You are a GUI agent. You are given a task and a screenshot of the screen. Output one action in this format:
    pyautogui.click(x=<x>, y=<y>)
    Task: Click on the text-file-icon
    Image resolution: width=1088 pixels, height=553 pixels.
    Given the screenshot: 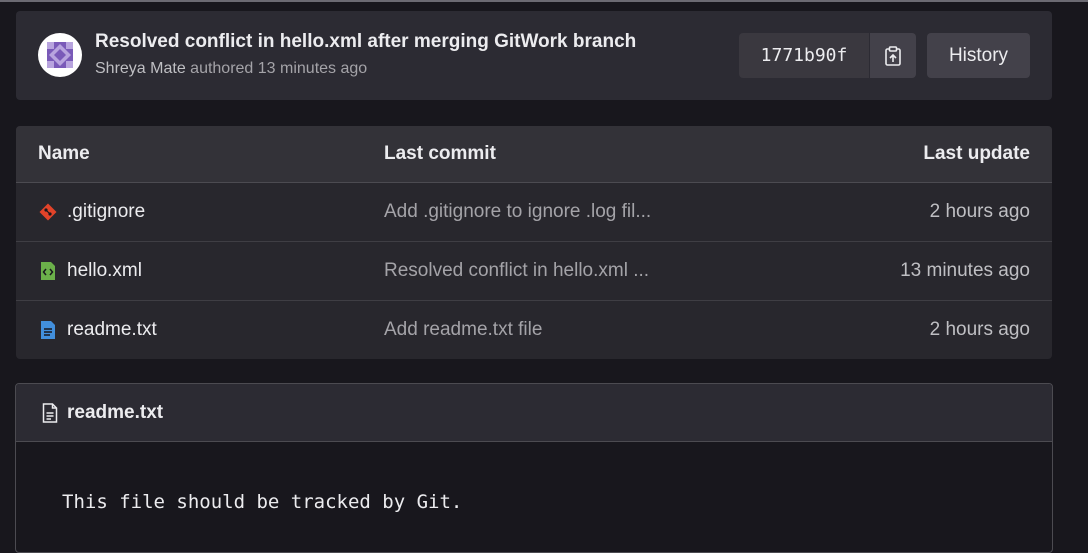 What is the action you would take?
    pyautogui.click(x=48, y=330)
    